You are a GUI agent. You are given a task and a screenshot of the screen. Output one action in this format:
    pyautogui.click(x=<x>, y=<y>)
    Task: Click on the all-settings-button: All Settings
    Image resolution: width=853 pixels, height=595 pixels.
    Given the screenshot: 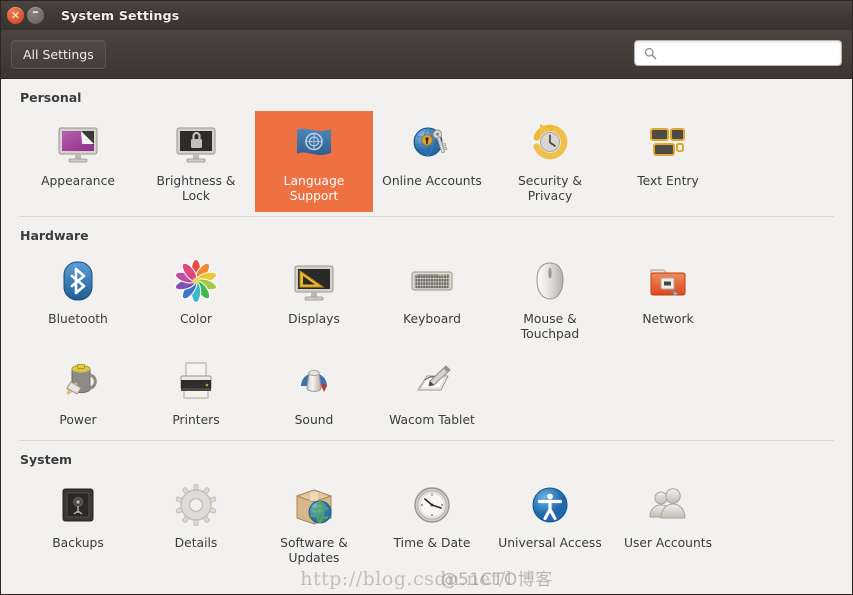 What is the action you would take?
    pyautogui.click(x=58, y=54)
    